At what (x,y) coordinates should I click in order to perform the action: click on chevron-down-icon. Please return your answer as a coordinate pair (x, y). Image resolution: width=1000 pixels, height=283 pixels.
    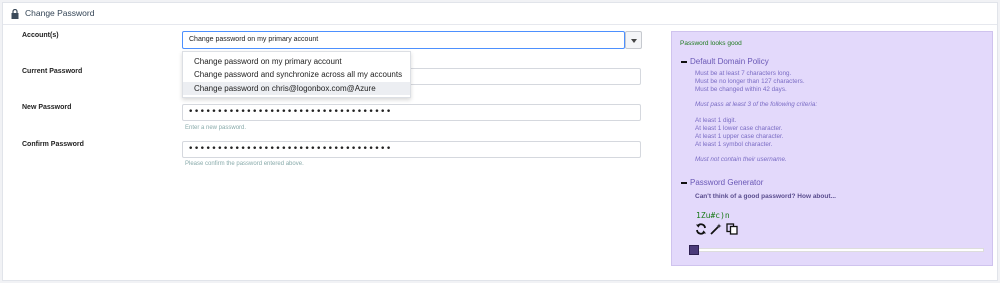
    Looking at the image, I should click on (634, 41).